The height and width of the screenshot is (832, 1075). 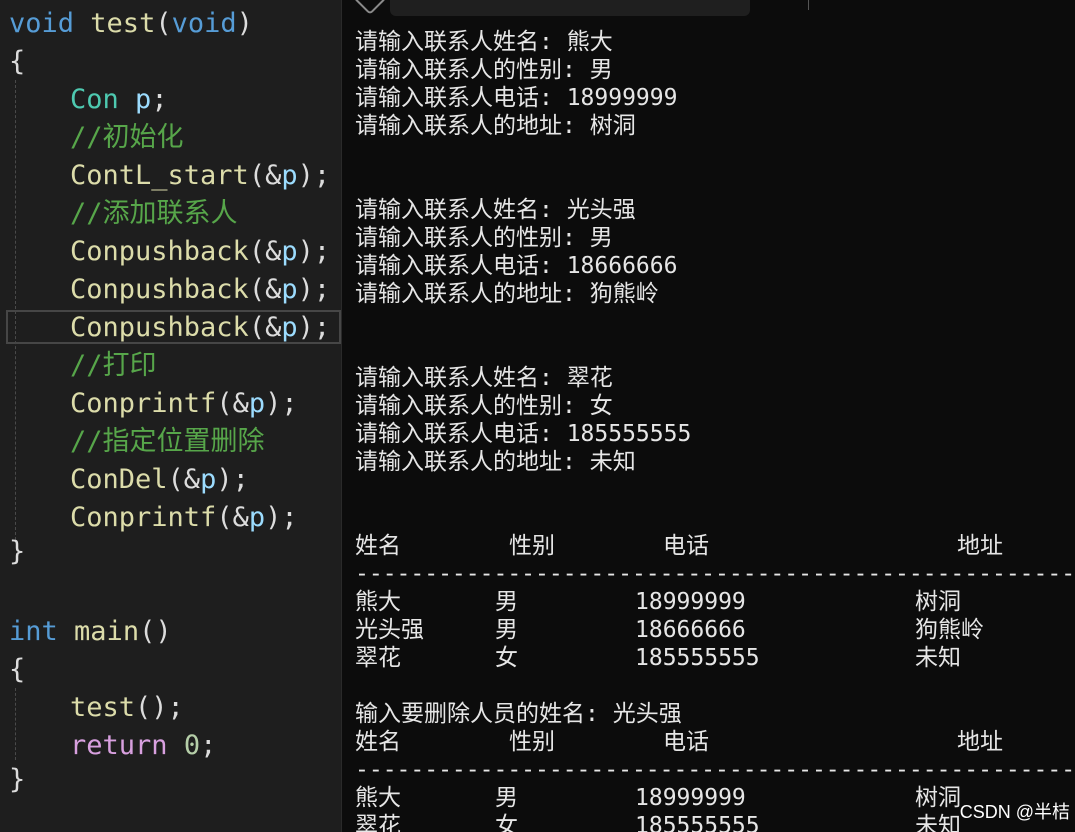 I want to click on console-line: 请输入联系人姓名: 熊大, so click(x=484, y=42).